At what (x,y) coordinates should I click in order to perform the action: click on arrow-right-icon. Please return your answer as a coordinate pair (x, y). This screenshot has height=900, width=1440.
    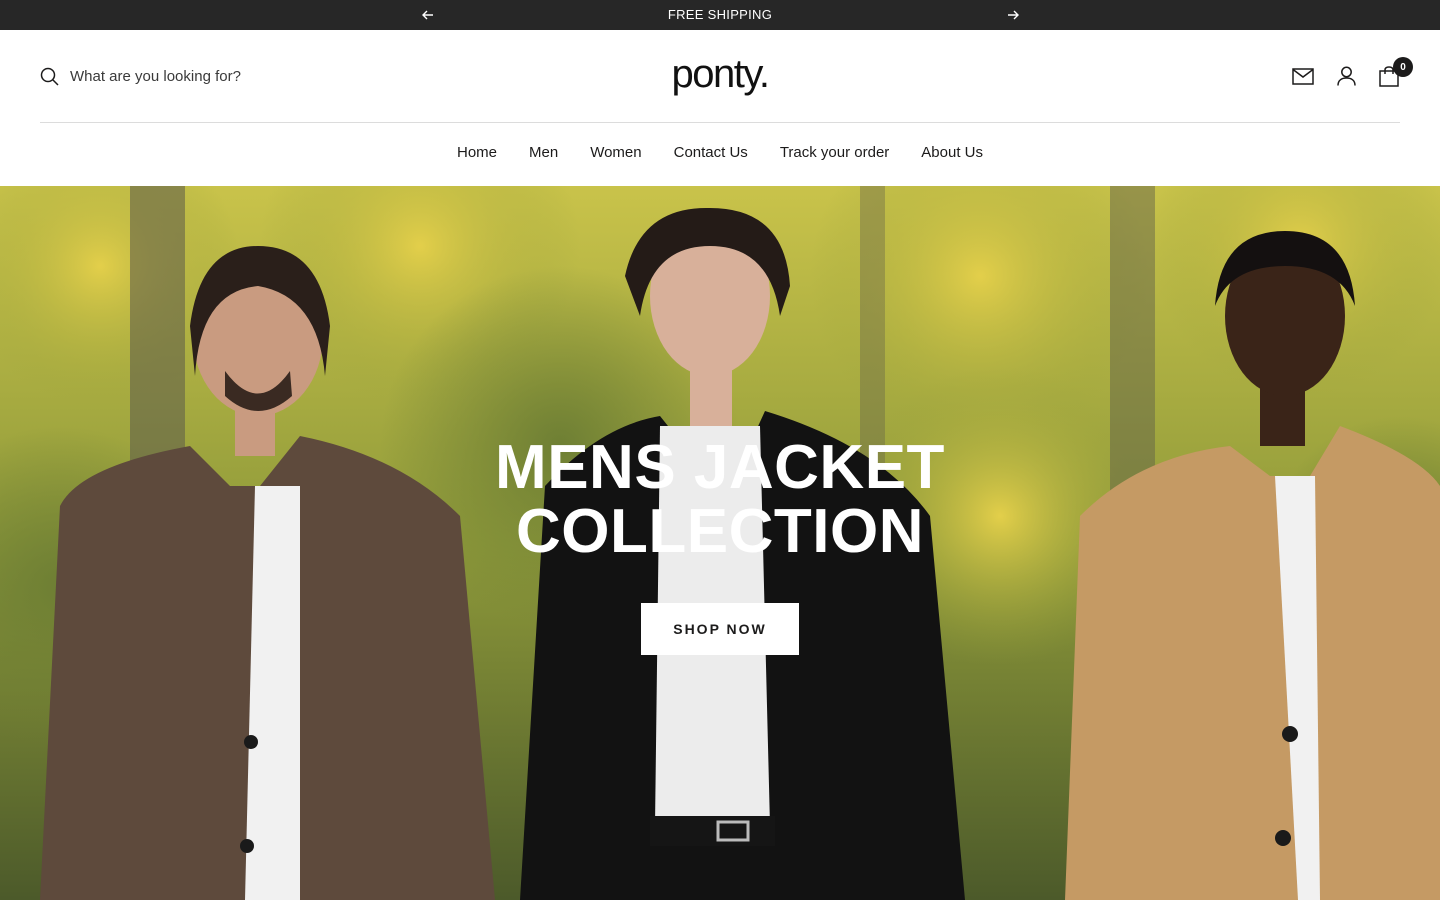
    Looking at the image, I should click on (1013, 15).